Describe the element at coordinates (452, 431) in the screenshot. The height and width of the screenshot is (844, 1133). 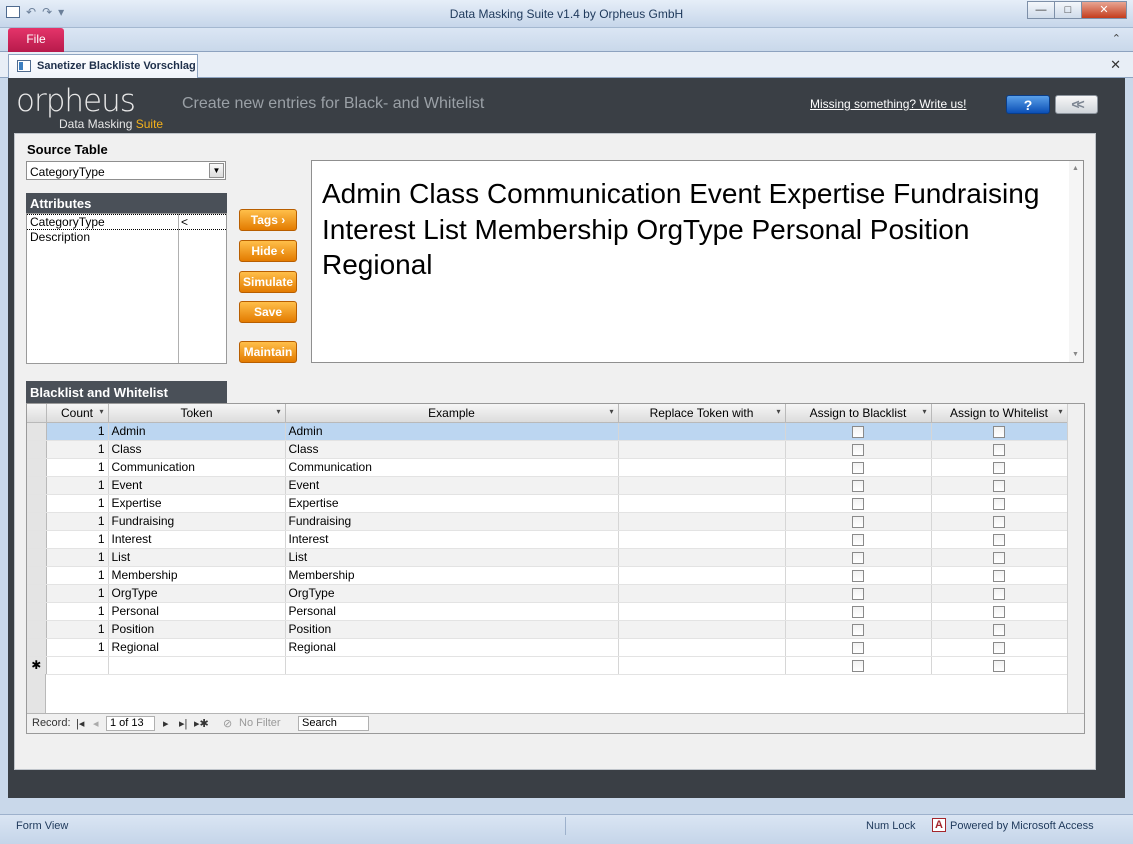
I see `example-cell: Admin` at that location.